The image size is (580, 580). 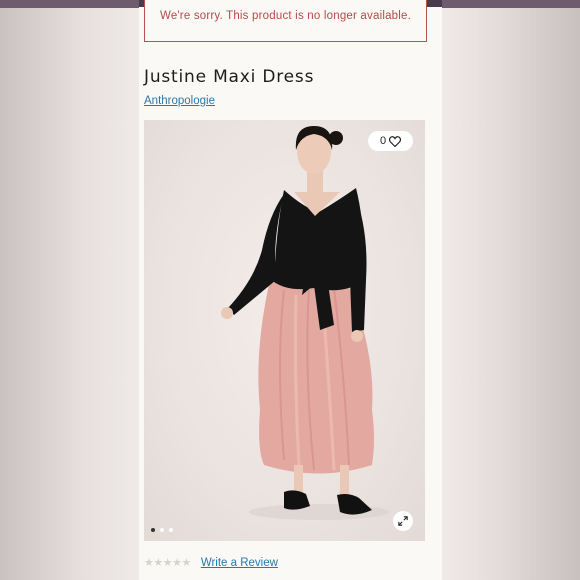 What do you see at coordinates (229, 77) in the screenshot?
I see `product-title: Justine Maxi Dress` at bounding box center [229, 77].